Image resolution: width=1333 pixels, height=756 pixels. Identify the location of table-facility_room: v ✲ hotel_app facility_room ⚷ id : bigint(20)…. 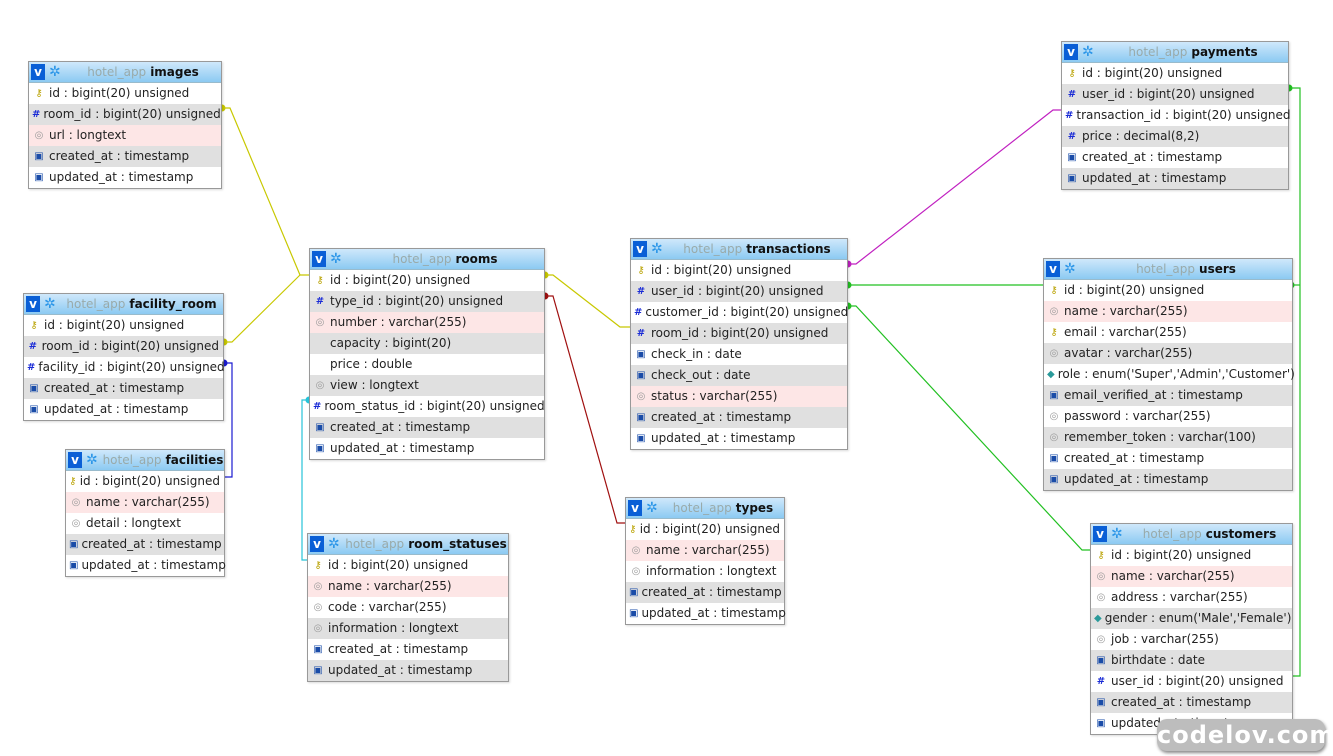
(124, 357).